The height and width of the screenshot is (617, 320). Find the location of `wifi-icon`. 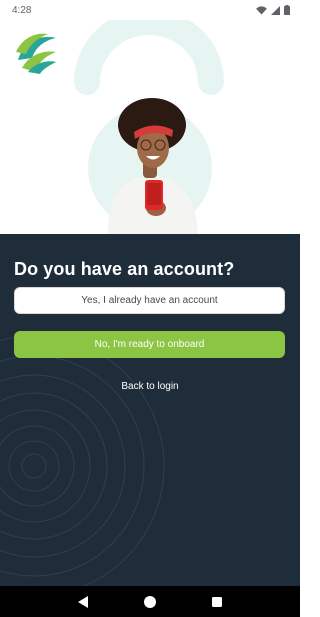

wifi-icon is located at coordinates (261, 10).